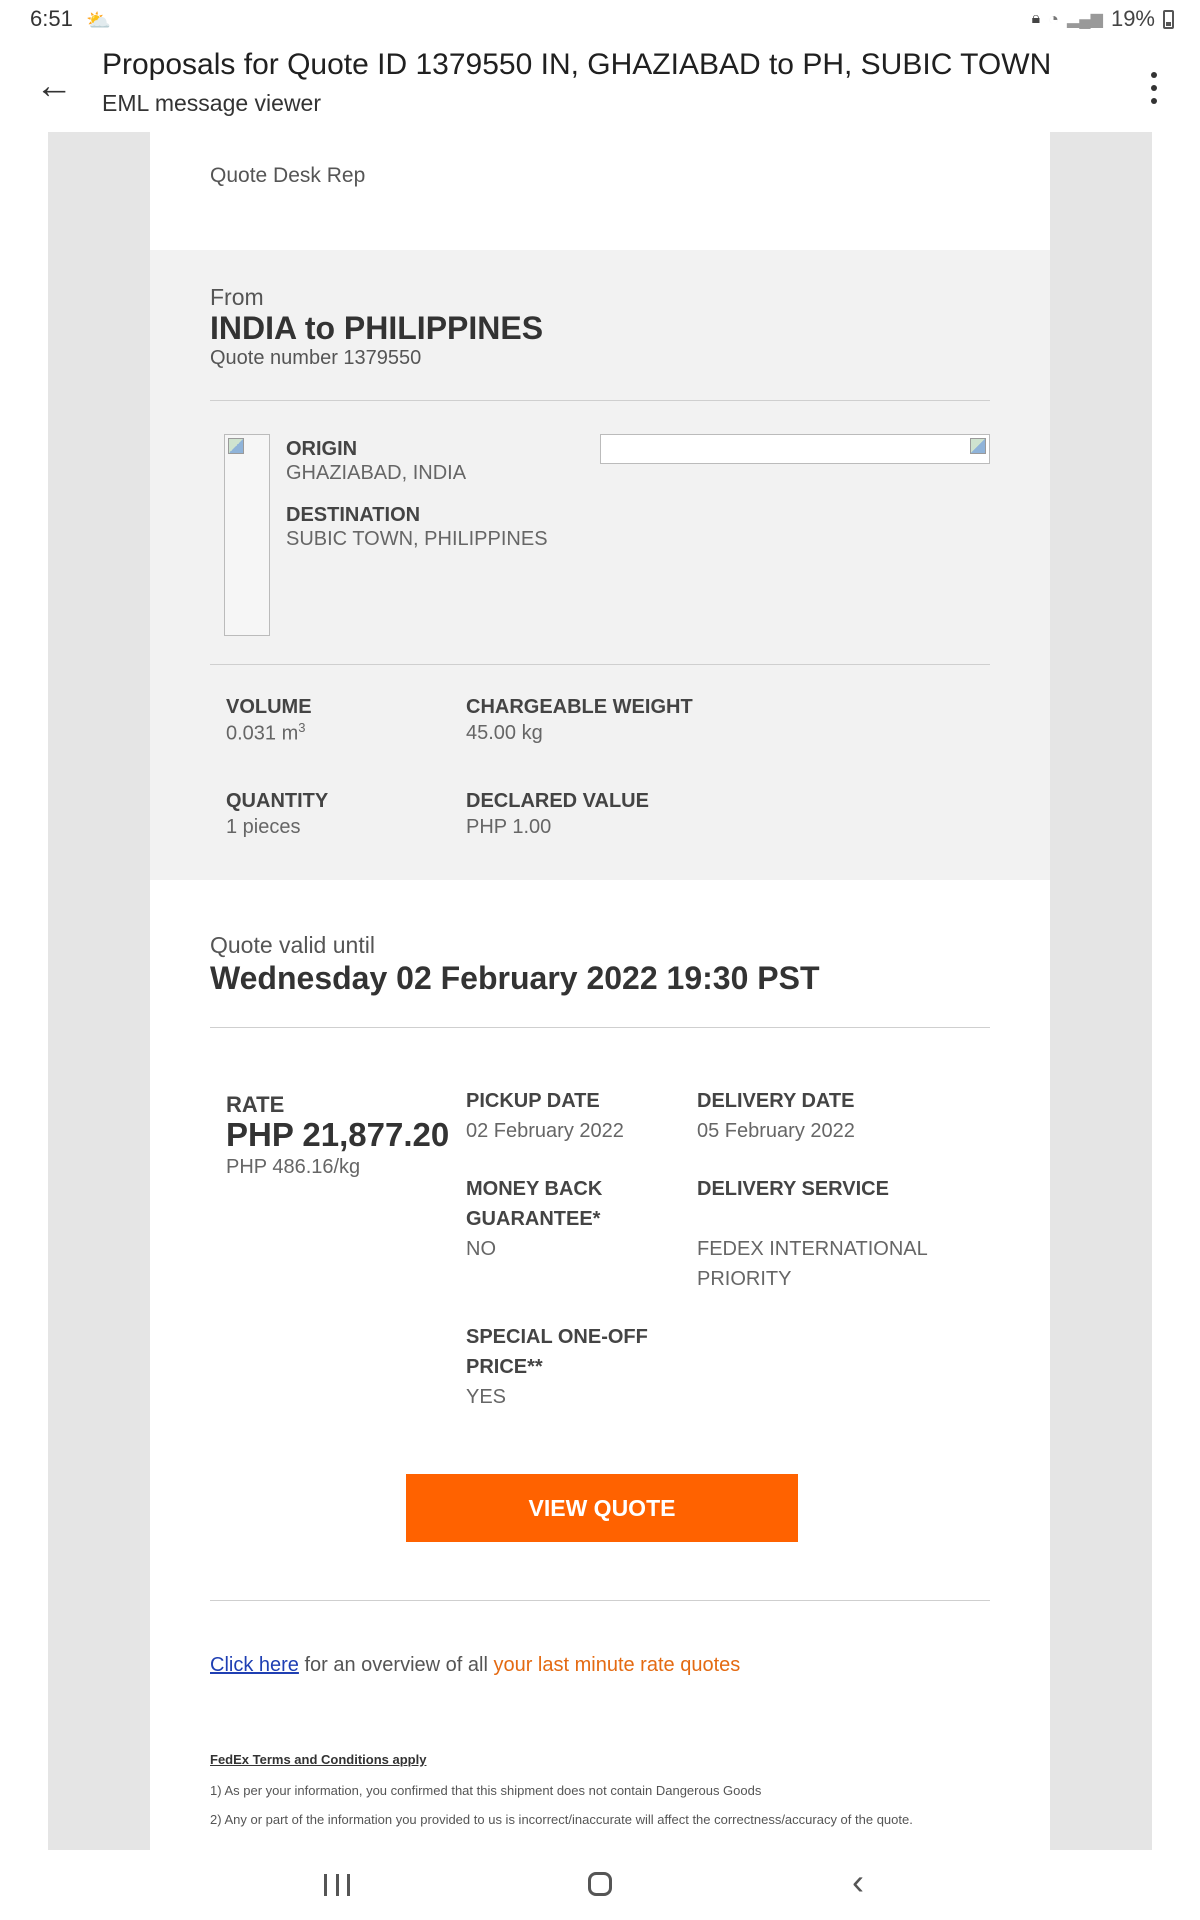 This screenshot has height=1920, width=1200. I want to click on navigation-bar: ‹, so click(600, 1885).